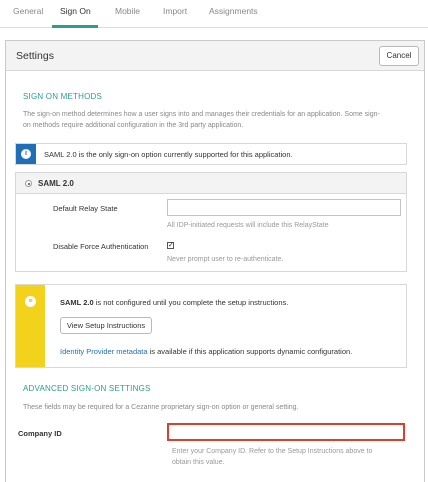 The image size is (428, 482). I want to click on company-id-label: Company ID, so click(40, 433).